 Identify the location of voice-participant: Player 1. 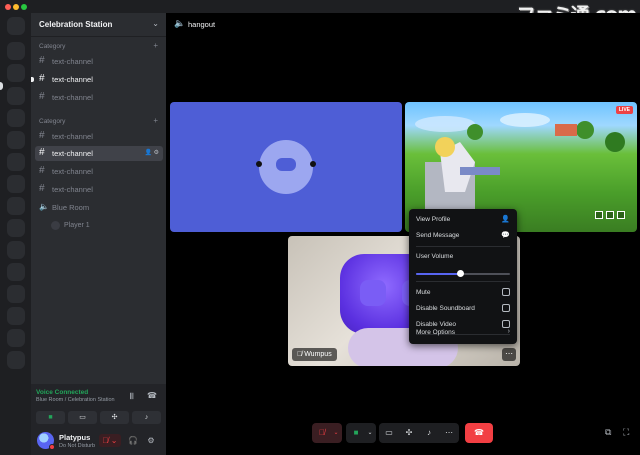
(106, 226).